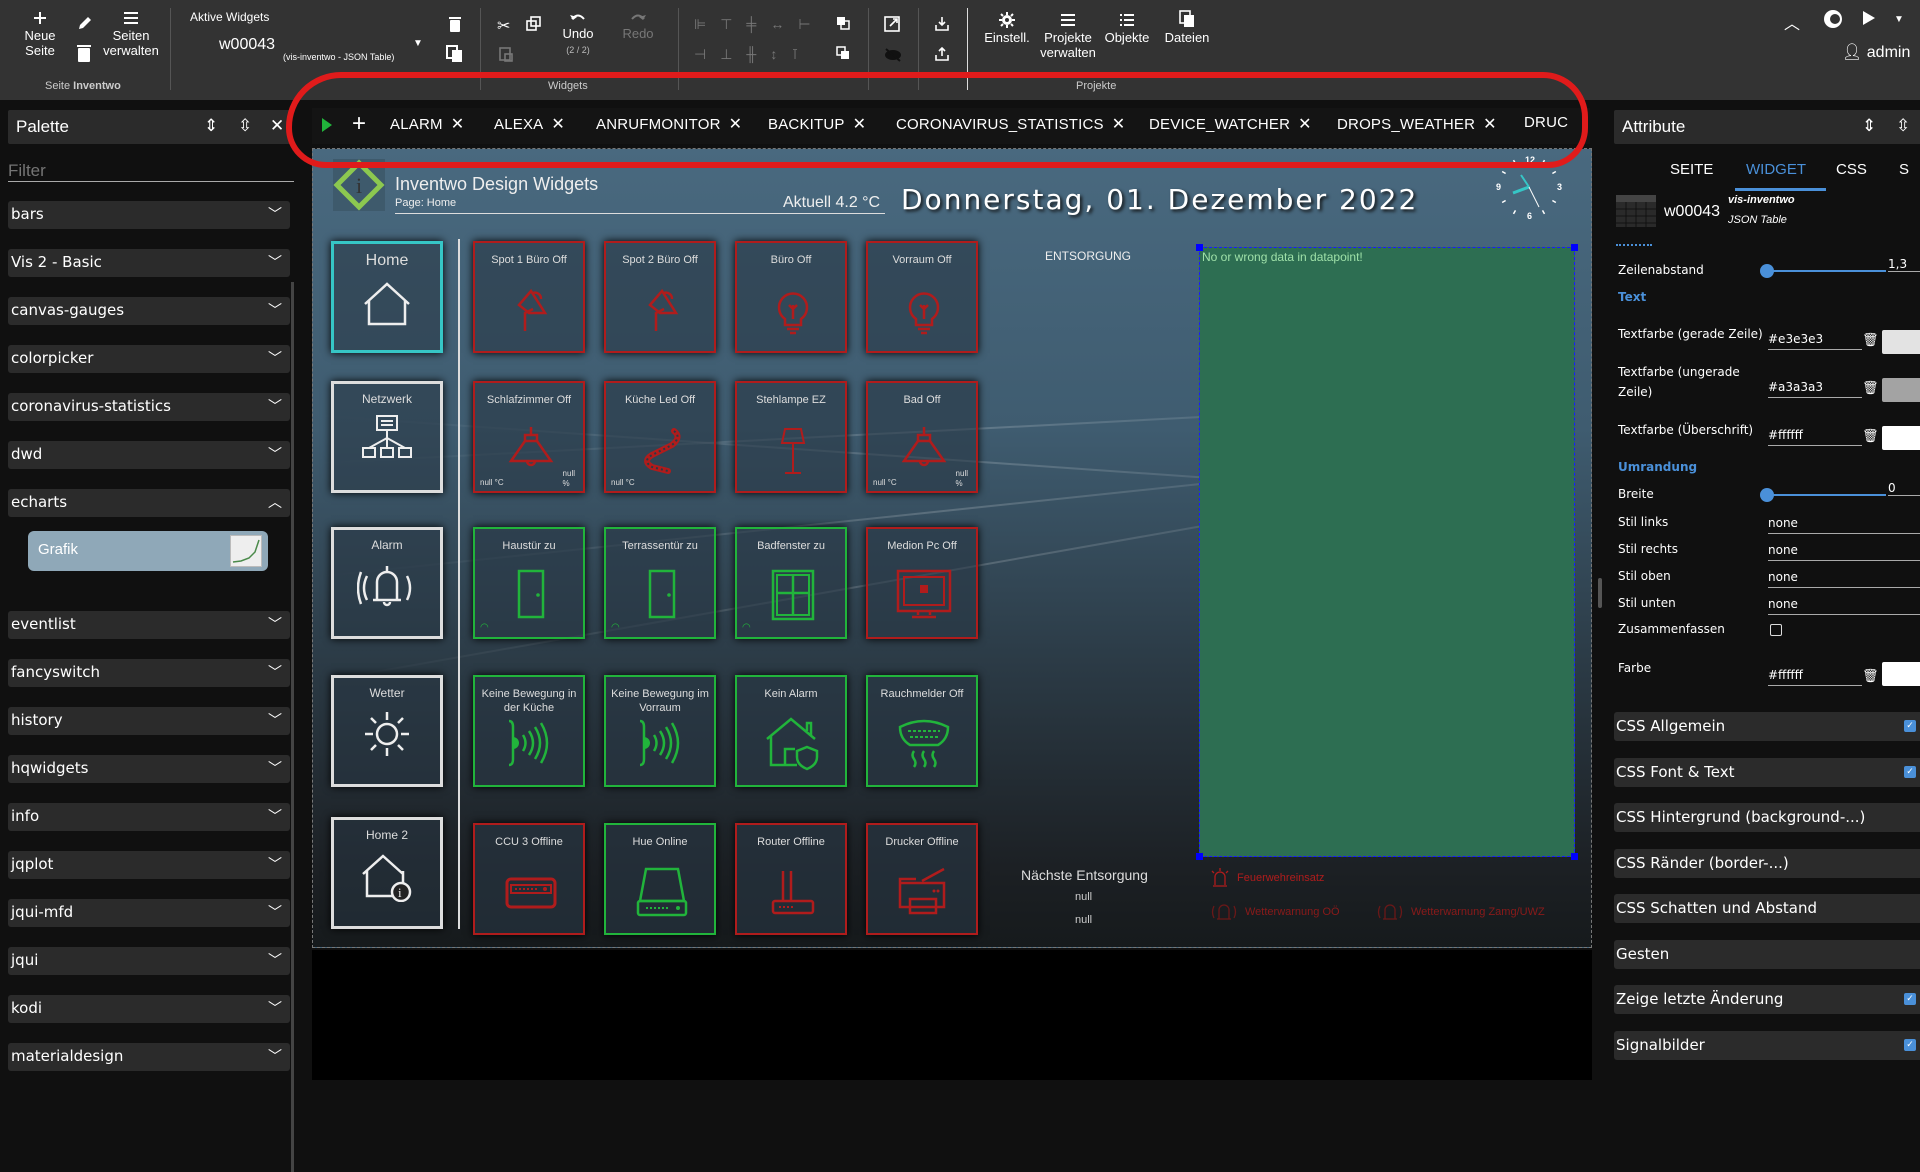 This screenshot has height=1172, width=1920. Describe the element at coordinates (1870, 676) in the screenshot. I see `clear-color-icon: 🗑︎` at that location.